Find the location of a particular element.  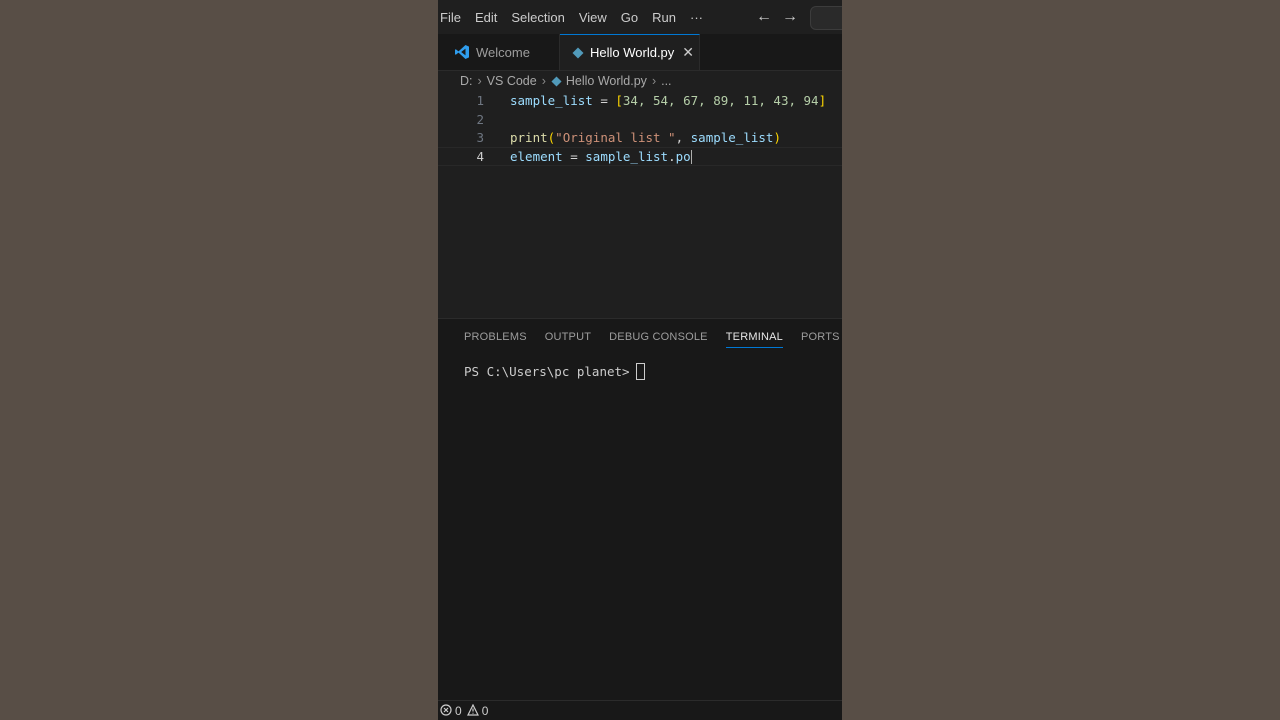

tab-problems: PROBLEMS is located at coordinates (495, 339).